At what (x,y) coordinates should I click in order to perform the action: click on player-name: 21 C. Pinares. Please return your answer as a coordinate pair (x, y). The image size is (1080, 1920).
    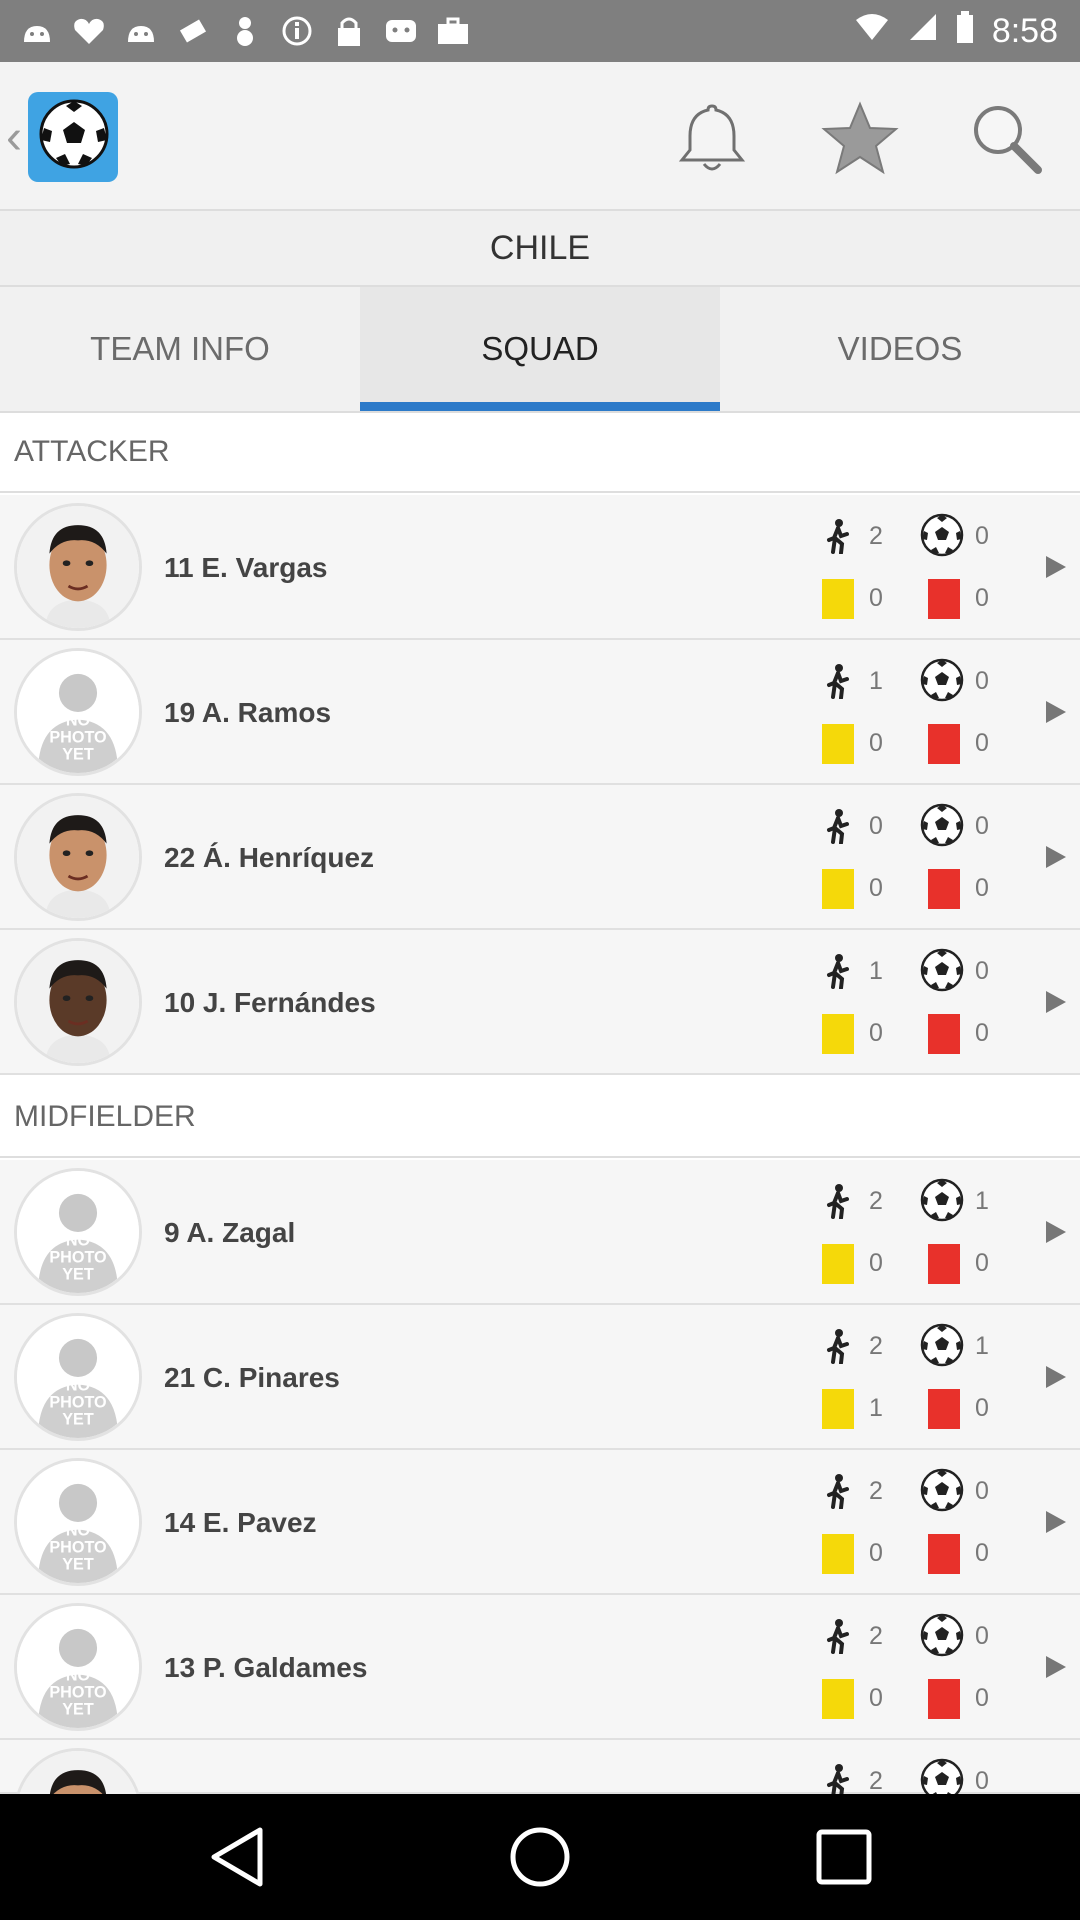
    Looking at the image, I should click on (252, 1377).